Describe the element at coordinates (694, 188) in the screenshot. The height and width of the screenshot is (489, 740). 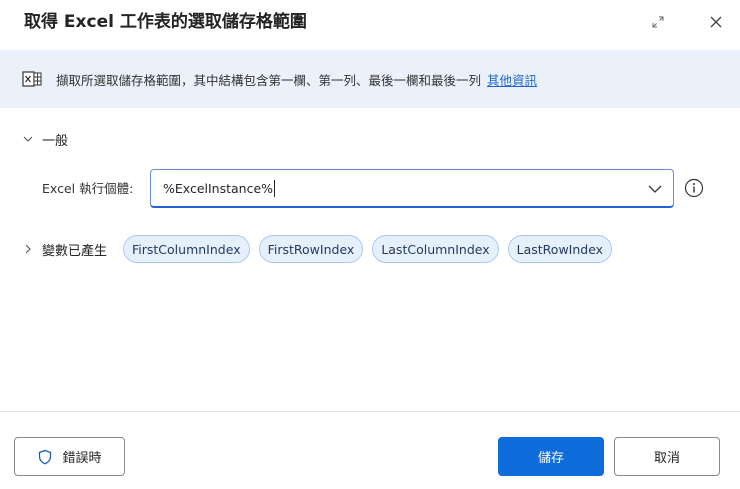
I see `info-icon` at that location.